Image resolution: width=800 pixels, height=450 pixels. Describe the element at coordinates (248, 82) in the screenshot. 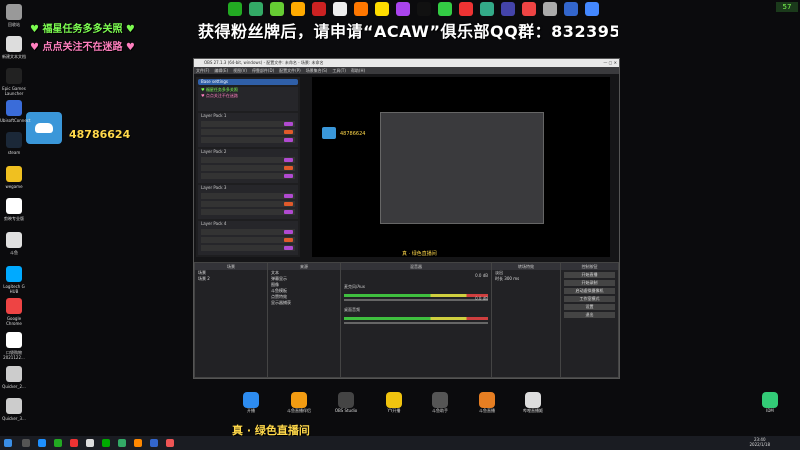

I see `layer-title: Base settings` at that location.